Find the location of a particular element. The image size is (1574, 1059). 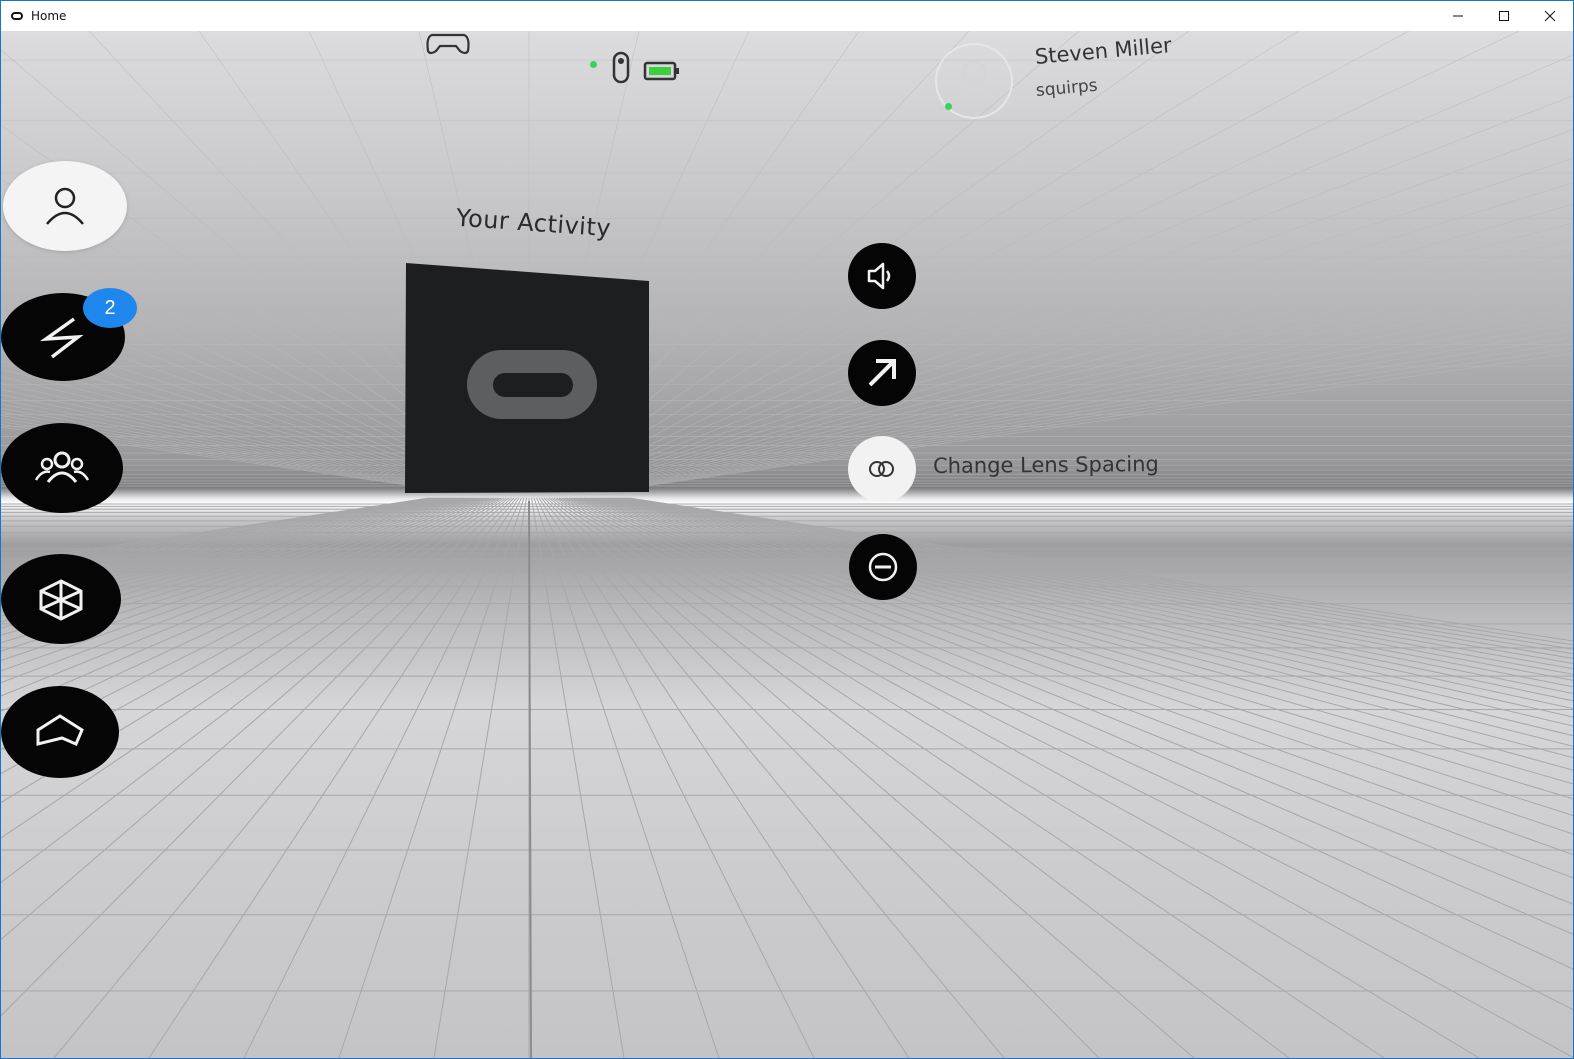

minus-circle-icon is located at coordinates (883, 567).